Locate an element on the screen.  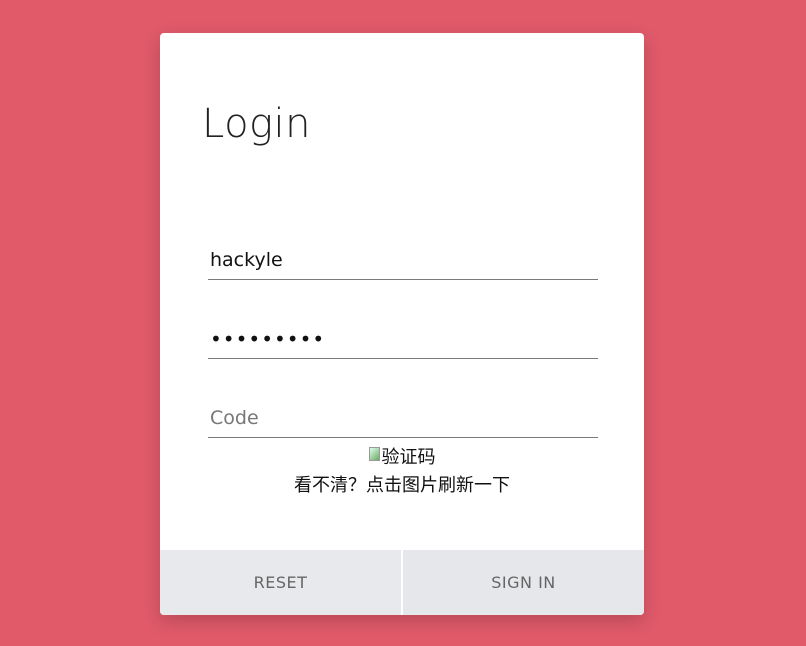
reset-button: RESET is located at coordinates (280, 582).